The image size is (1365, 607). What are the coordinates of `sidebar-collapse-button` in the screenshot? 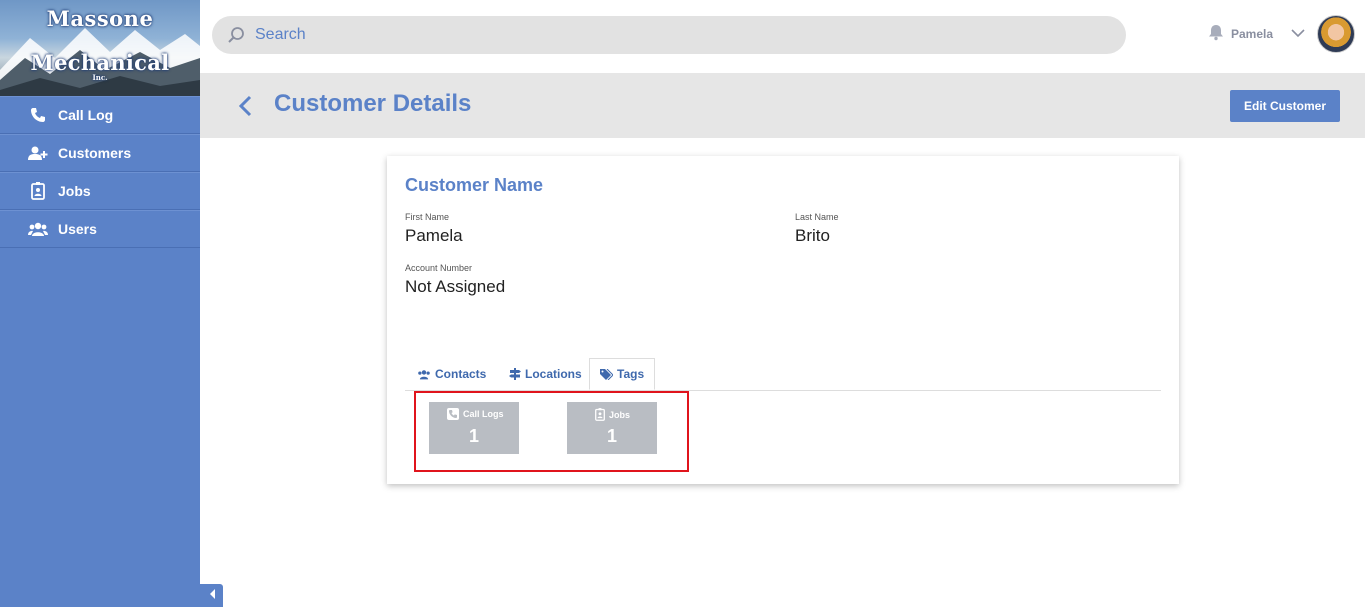 It's located at (211, 595).